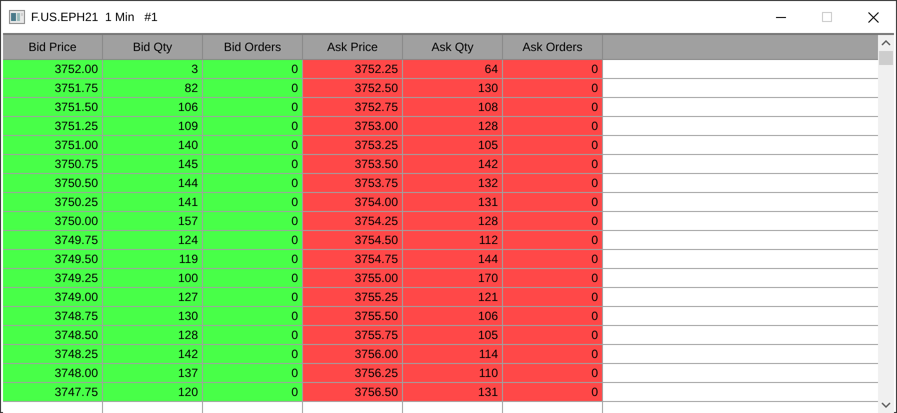  Describe the element at coordinates (53, 221) in the screenshot. I see `table-cell: 3750.00` at that location.